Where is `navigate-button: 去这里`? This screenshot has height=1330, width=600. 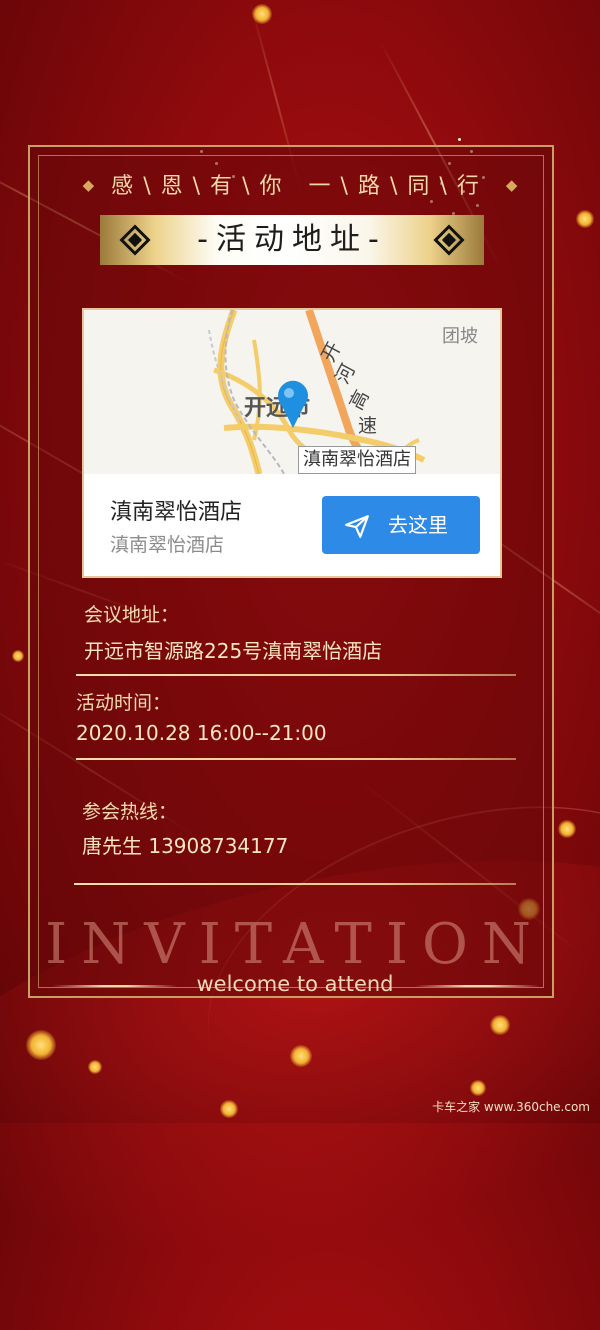 navigate-button: 去这里 is located at coordinates (401, 525).